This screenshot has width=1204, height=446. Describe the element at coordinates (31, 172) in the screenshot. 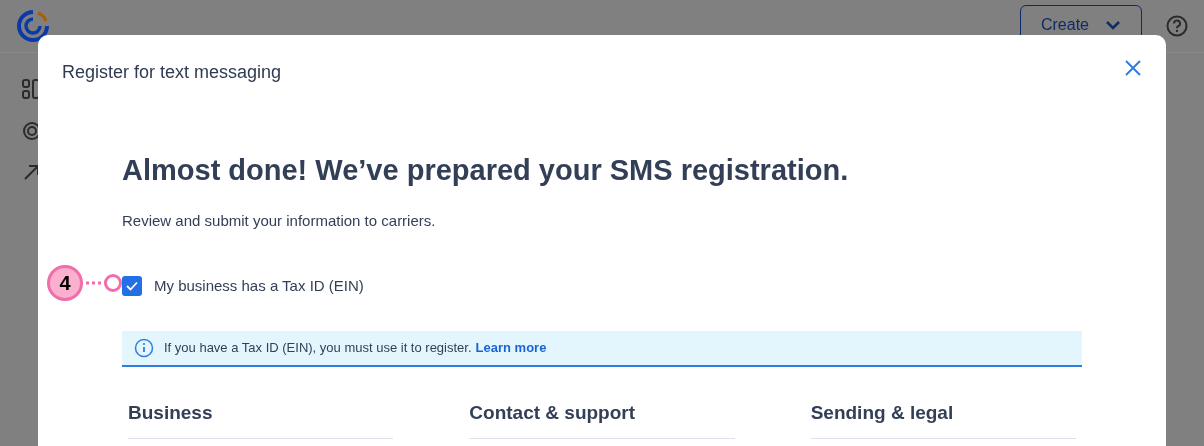

I see `arrow-icon` at that location.